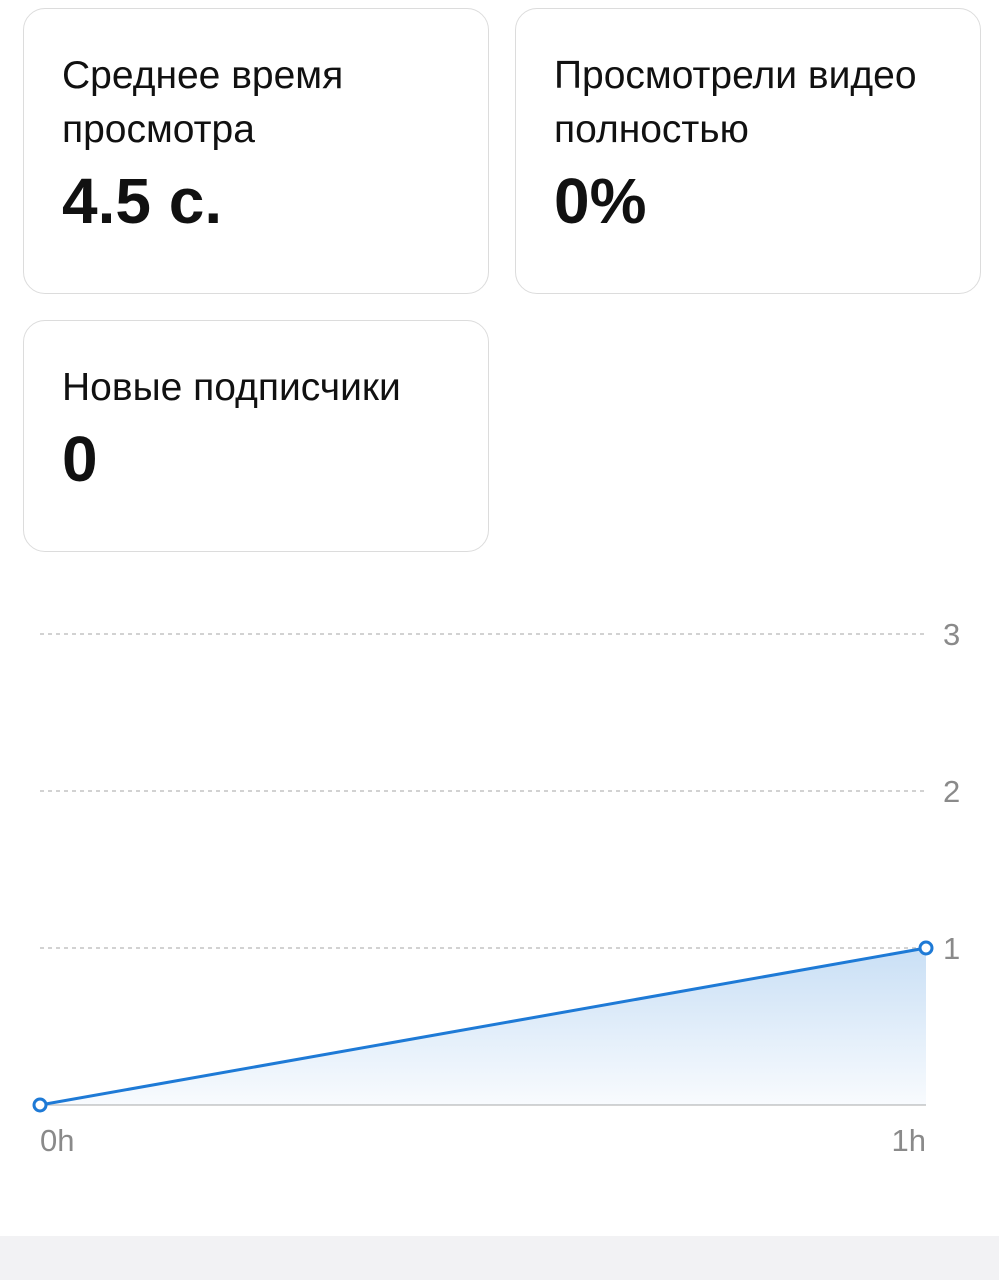 The height and width of the screenshot is (1280, 999). I want to click on watched-full-label: Просмотрели видео полностью, so click(735, 102).